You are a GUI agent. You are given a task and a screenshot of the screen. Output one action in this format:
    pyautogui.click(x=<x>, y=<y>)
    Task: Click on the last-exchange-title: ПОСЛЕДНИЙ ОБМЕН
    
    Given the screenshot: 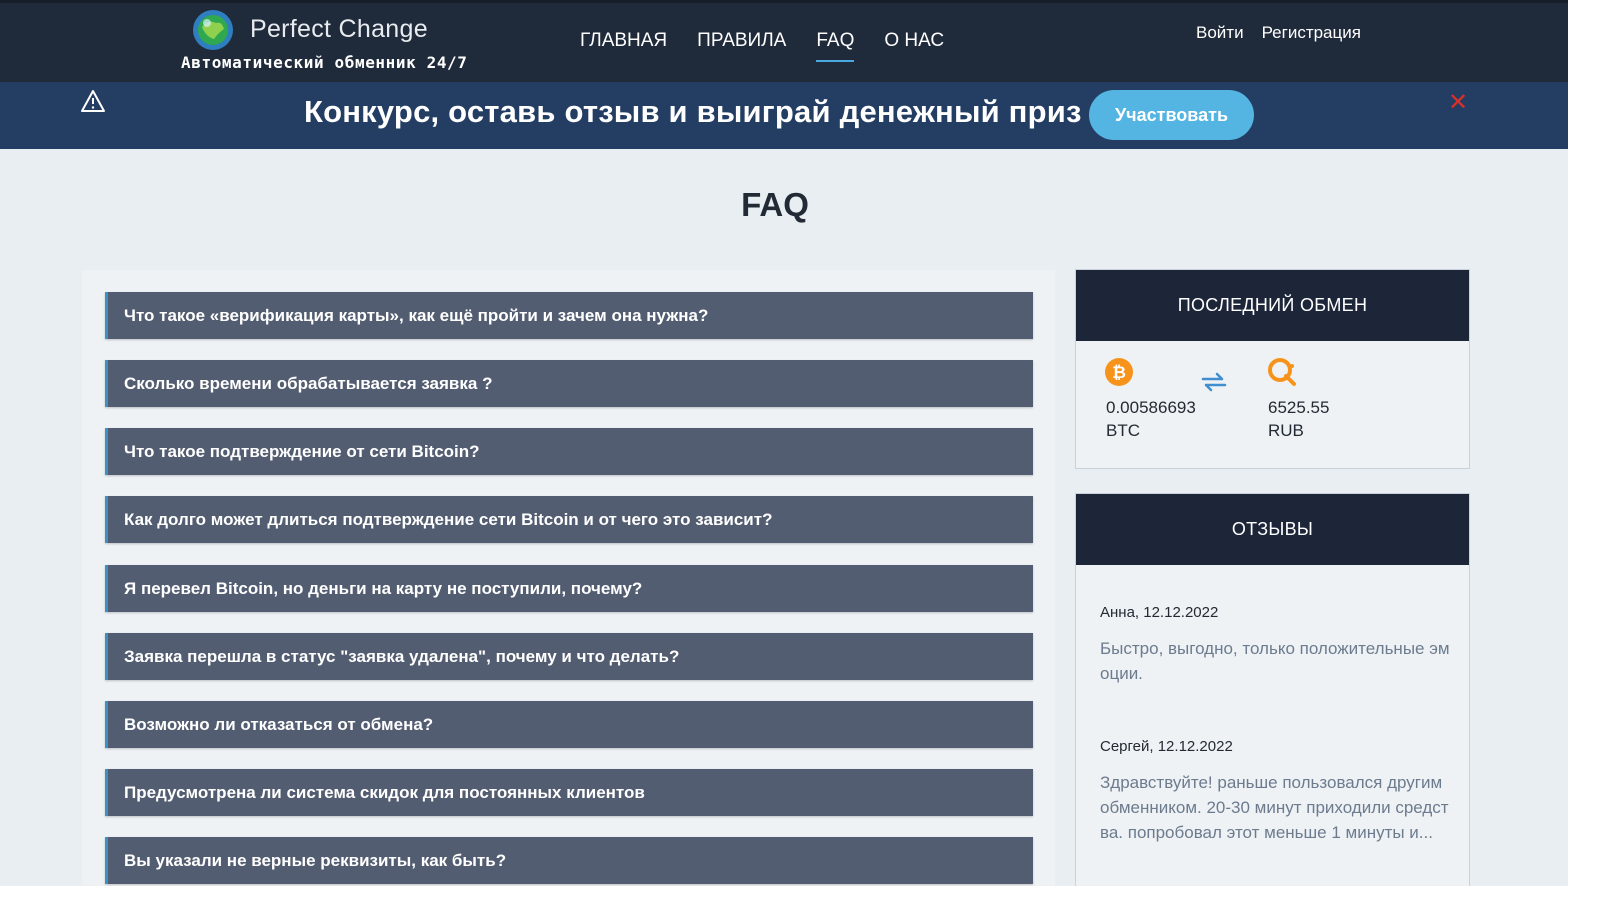 What is the action you would take?
    pyautogui.click(x=1272, y=305)
    